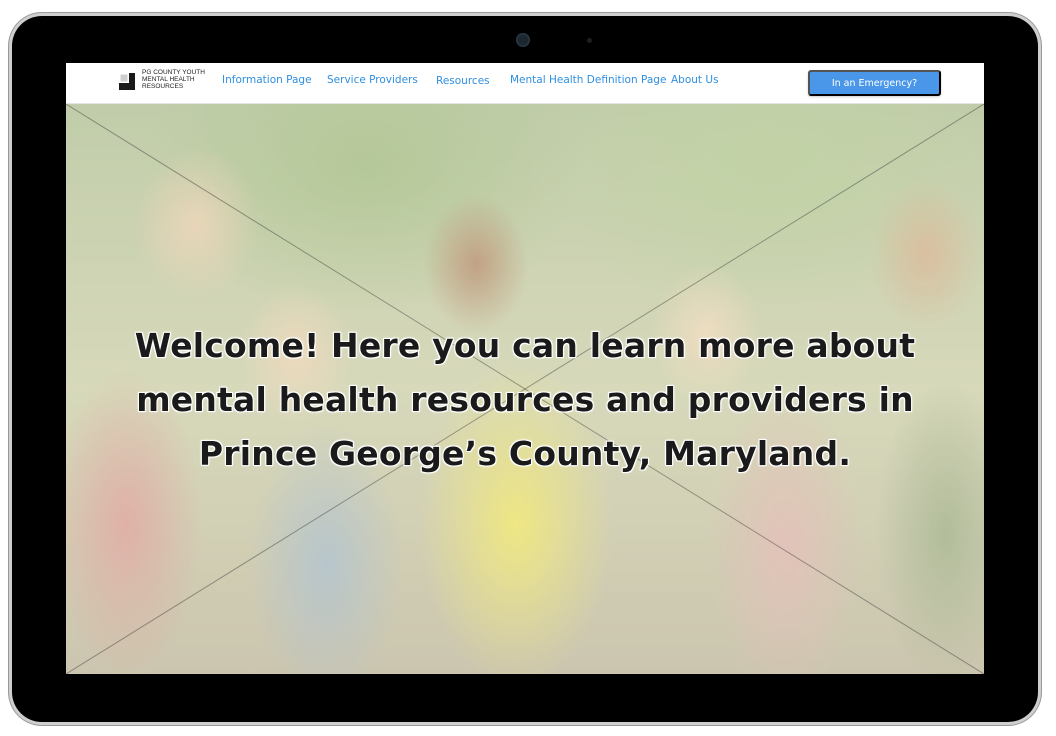  Describe the element at coordinates (695, 80) in the screenshot. I see `nav-link-about-us: About Us` at that location.